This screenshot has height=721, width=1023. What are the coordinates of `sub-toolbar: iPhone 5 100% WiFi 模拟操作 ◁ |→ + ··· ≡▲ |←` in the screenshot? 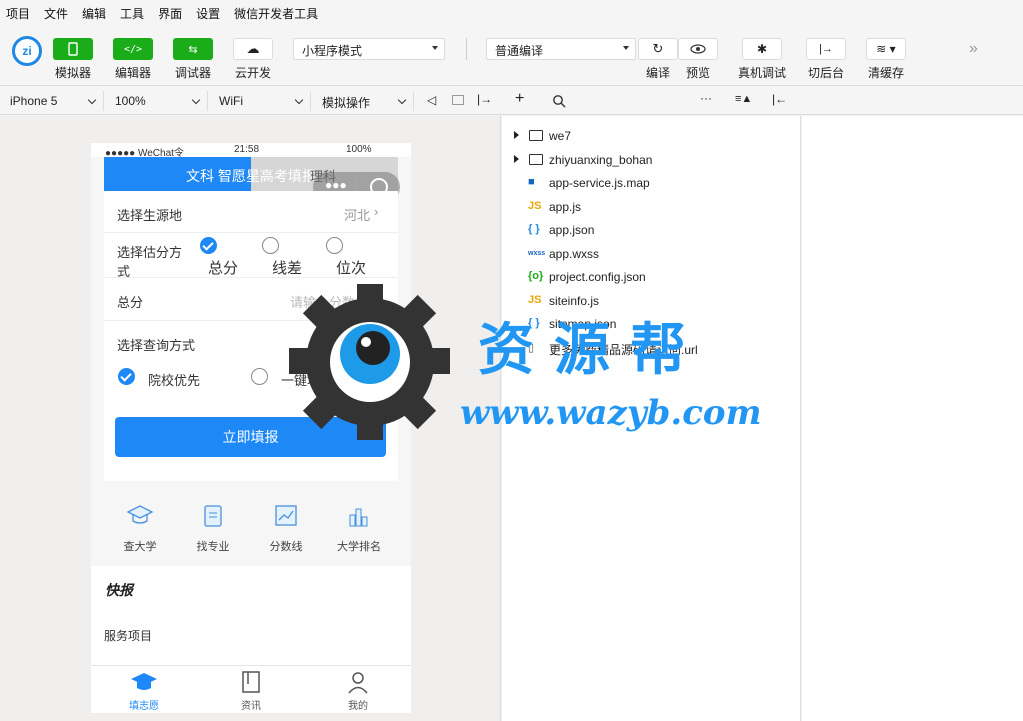 It's located at (511, 101).